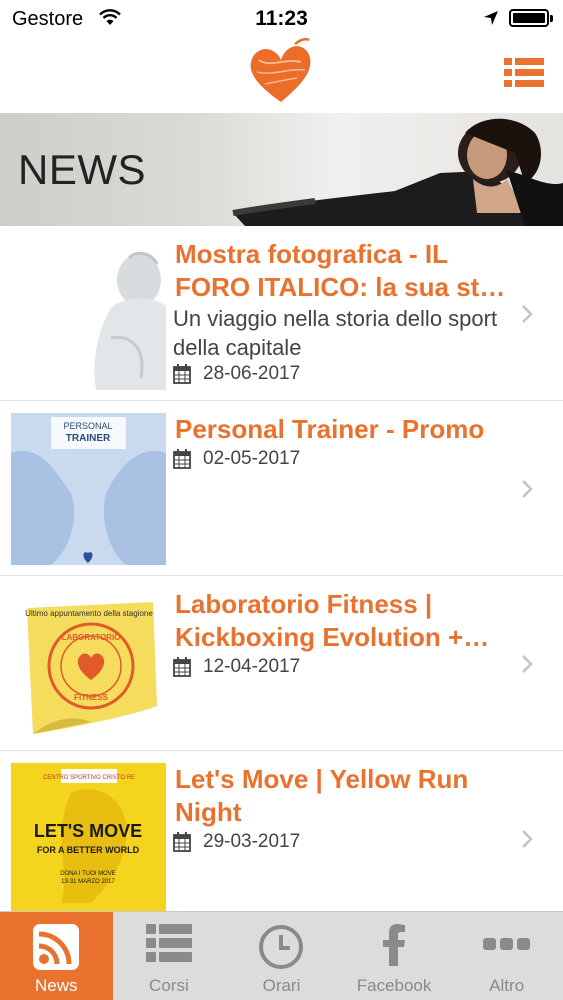  I want to click on tab-orari: Orari, so click(281, 956).